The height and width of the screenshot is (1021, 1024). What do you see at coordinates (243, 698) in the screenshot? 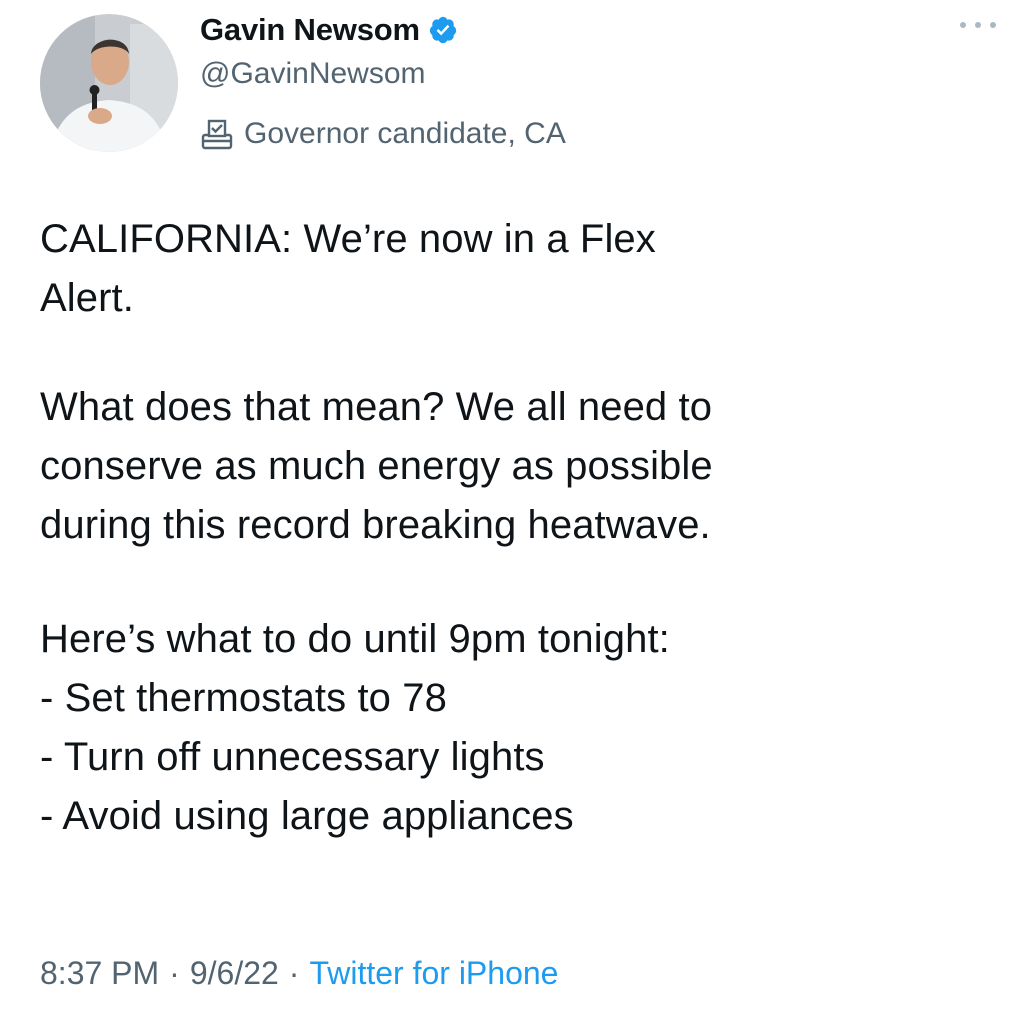
I see `tweet-line: - Set thermostats to 78` at bounding box center [243, 698].